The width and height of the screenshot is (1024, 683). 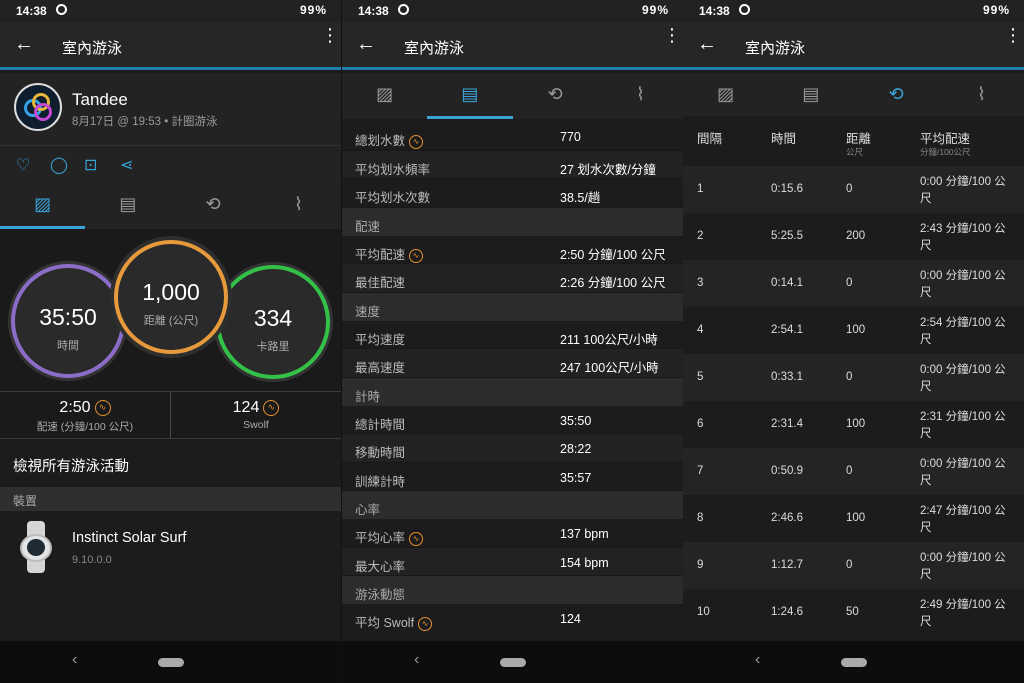 I want to click on ring-logo-purple, so click(x=43, y=112).